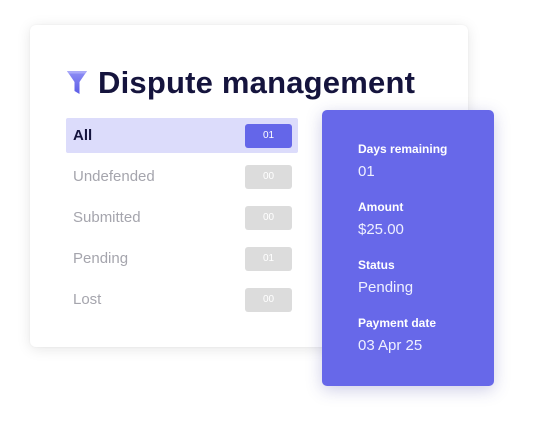 The image size is (548, 421). What do you see at coordinates (381, 207) in the screenshot?
I see `field-label: Amount` at bounding box center [381, 207].